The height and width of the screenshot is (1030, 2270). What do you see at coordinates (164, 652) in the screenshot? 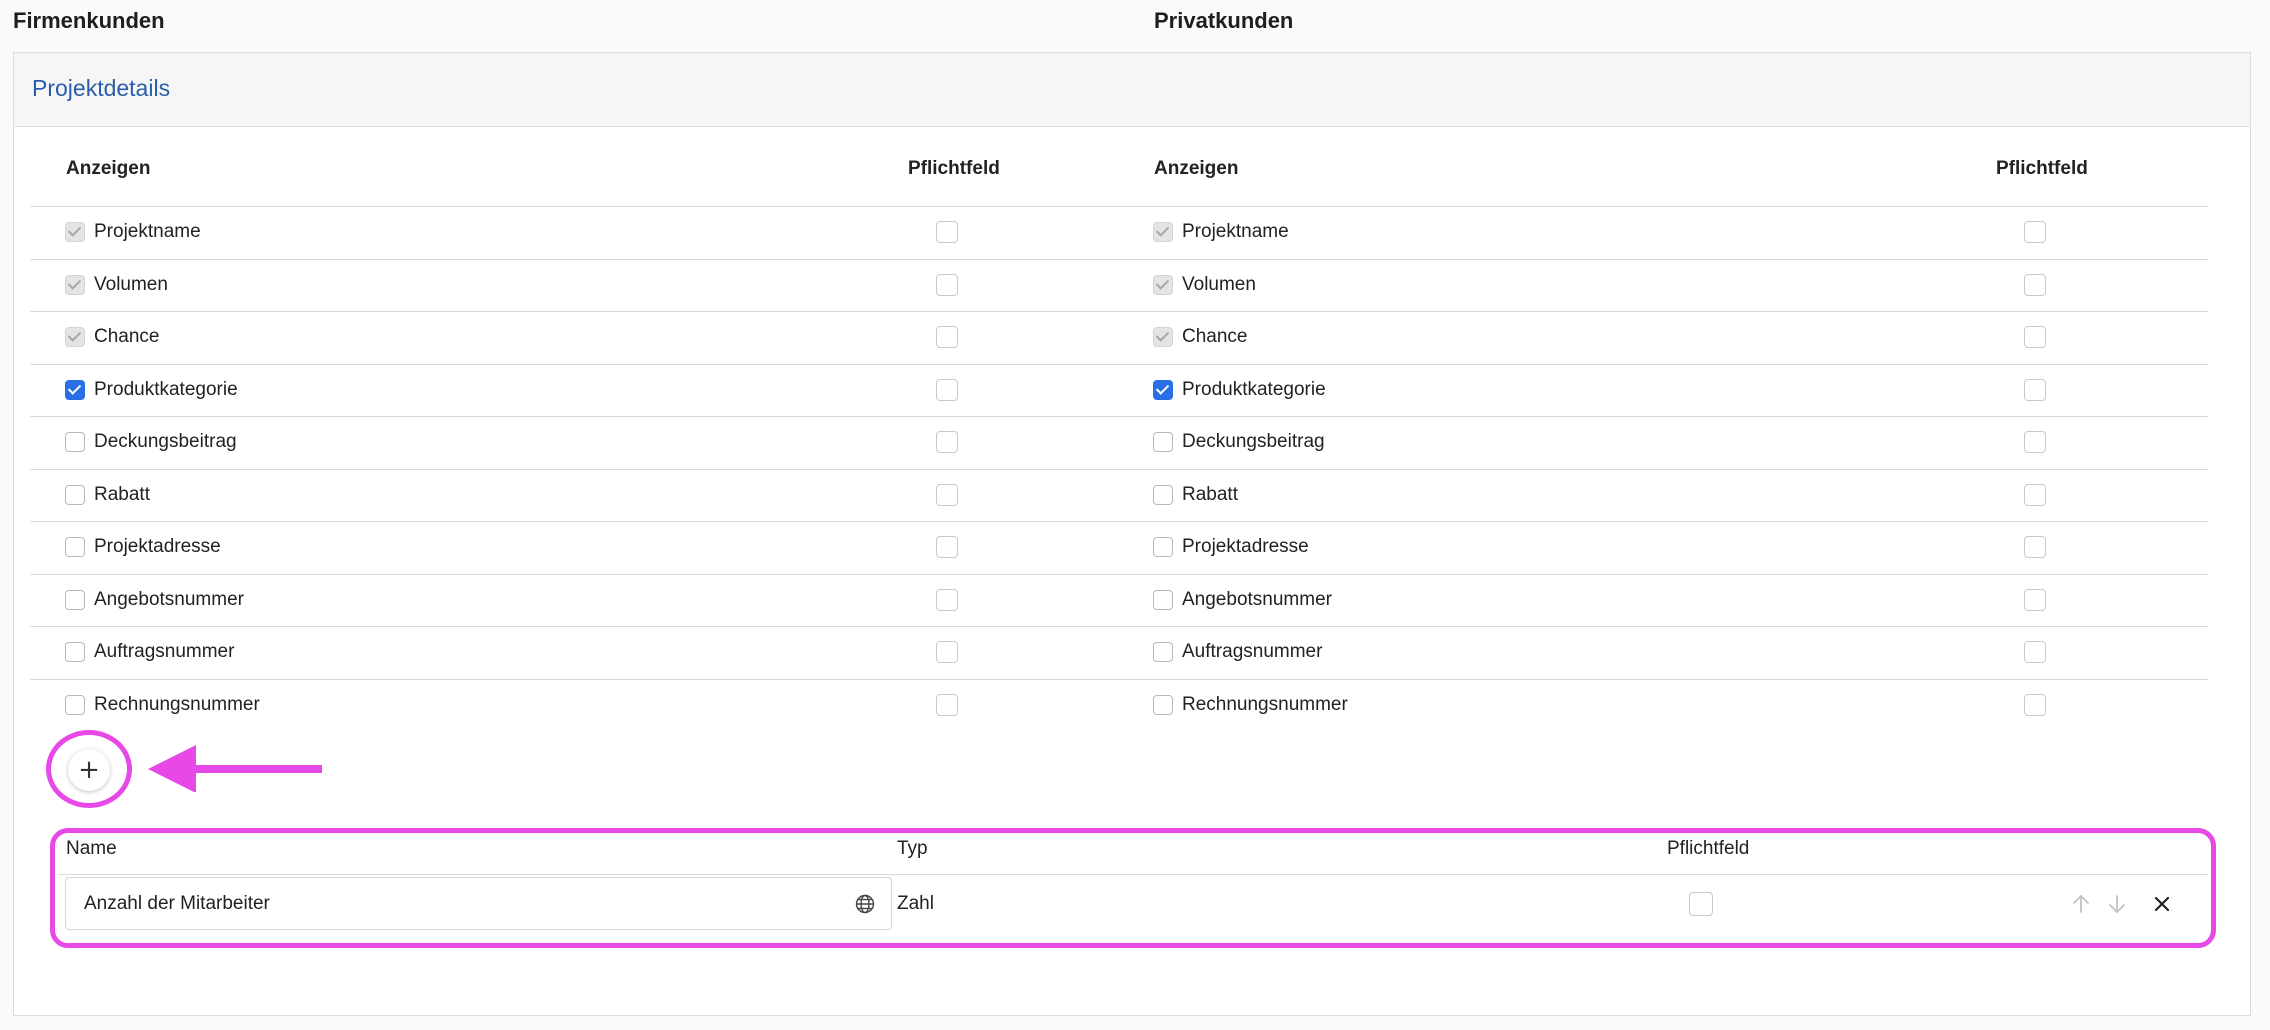
I see `business-field-label: Auftragsnummer` at bounding box center [164, 652].